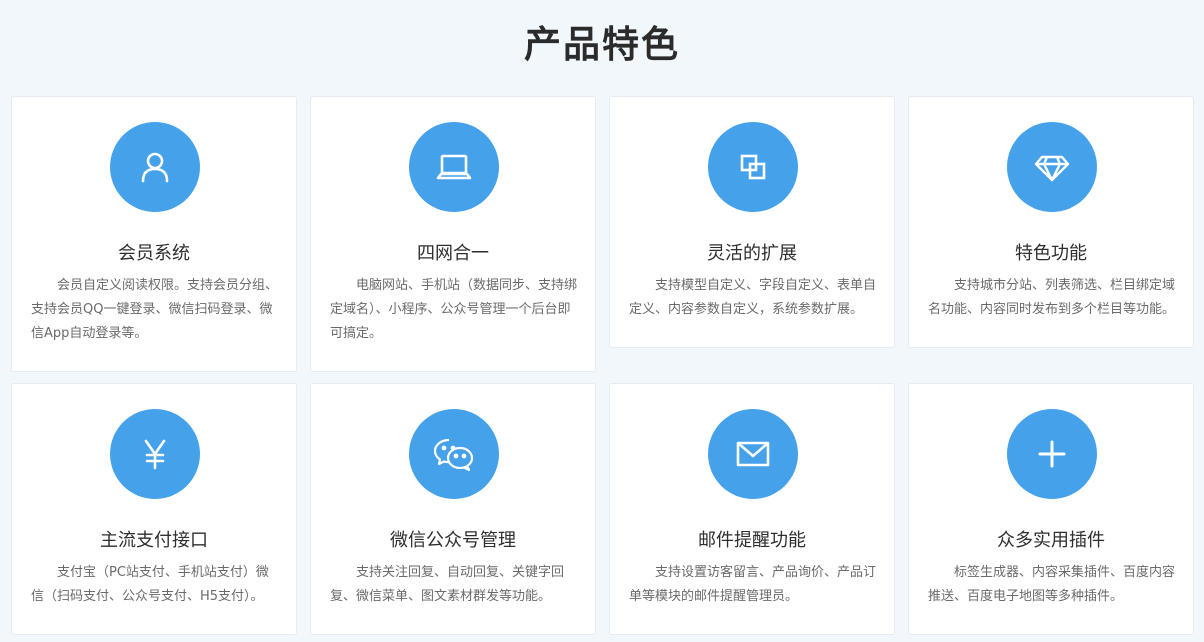 This screenshot has height=642, width=1204. Describe the element at coordinates (753, 584) in the screenshot. I see `feature-description: 支持设置访客留言、产品询价、产品订单等模块的邮件提醒管理员。` at that location.